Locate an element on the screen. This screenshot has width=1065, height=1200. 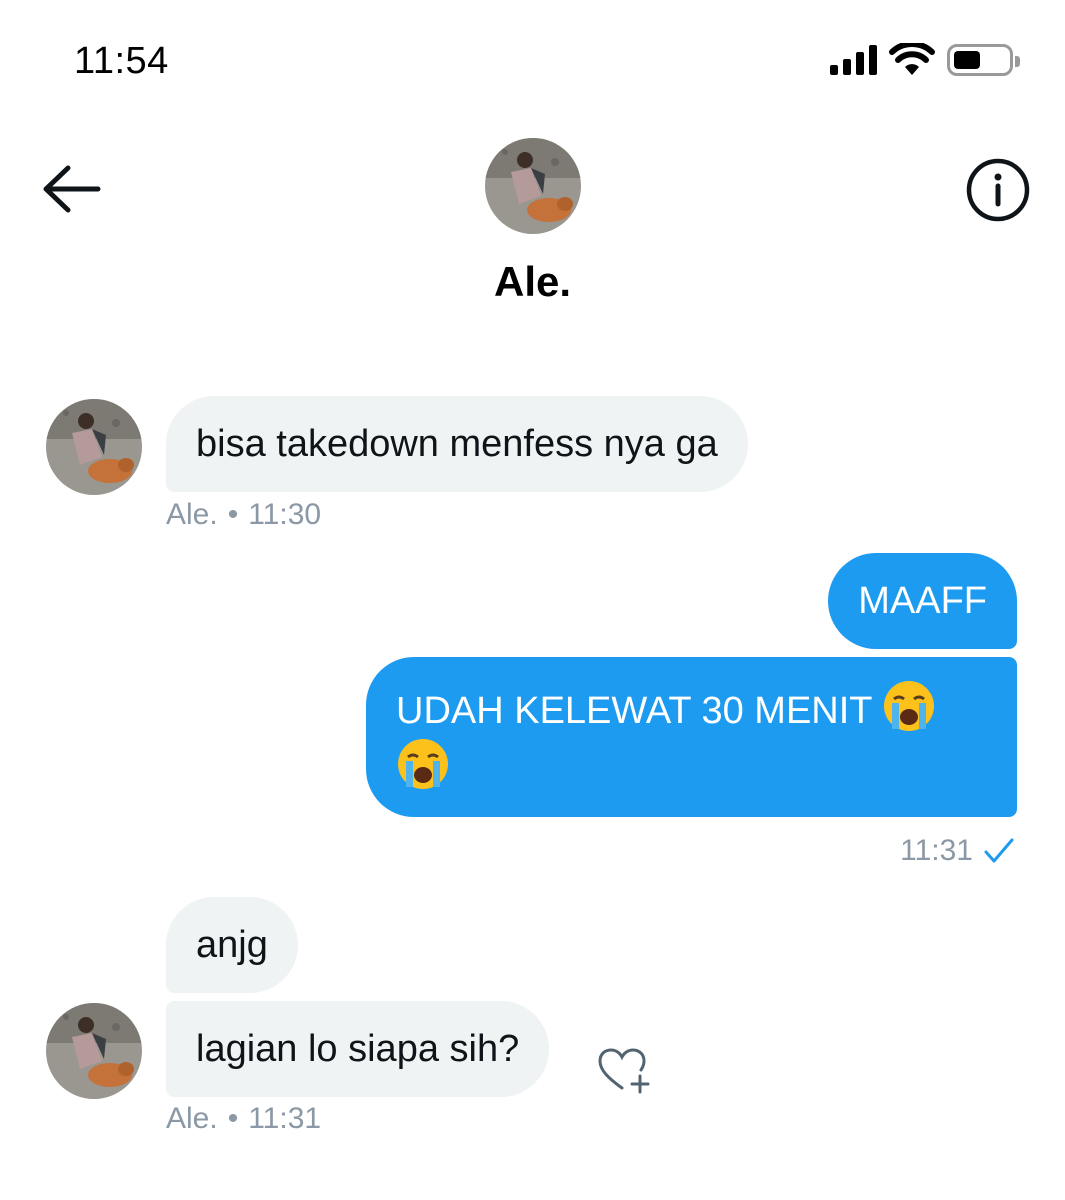
message-bubble-incoming: lagian lo siapa sih? is located at coordinates (358, 1049).